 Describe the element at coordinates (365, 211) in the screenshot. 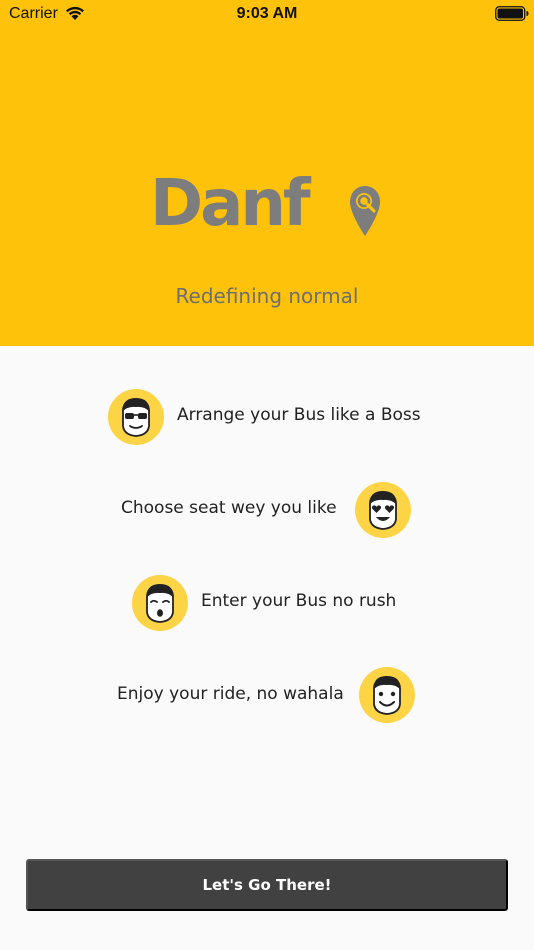

I see `location-search-pin-icon` at that location.